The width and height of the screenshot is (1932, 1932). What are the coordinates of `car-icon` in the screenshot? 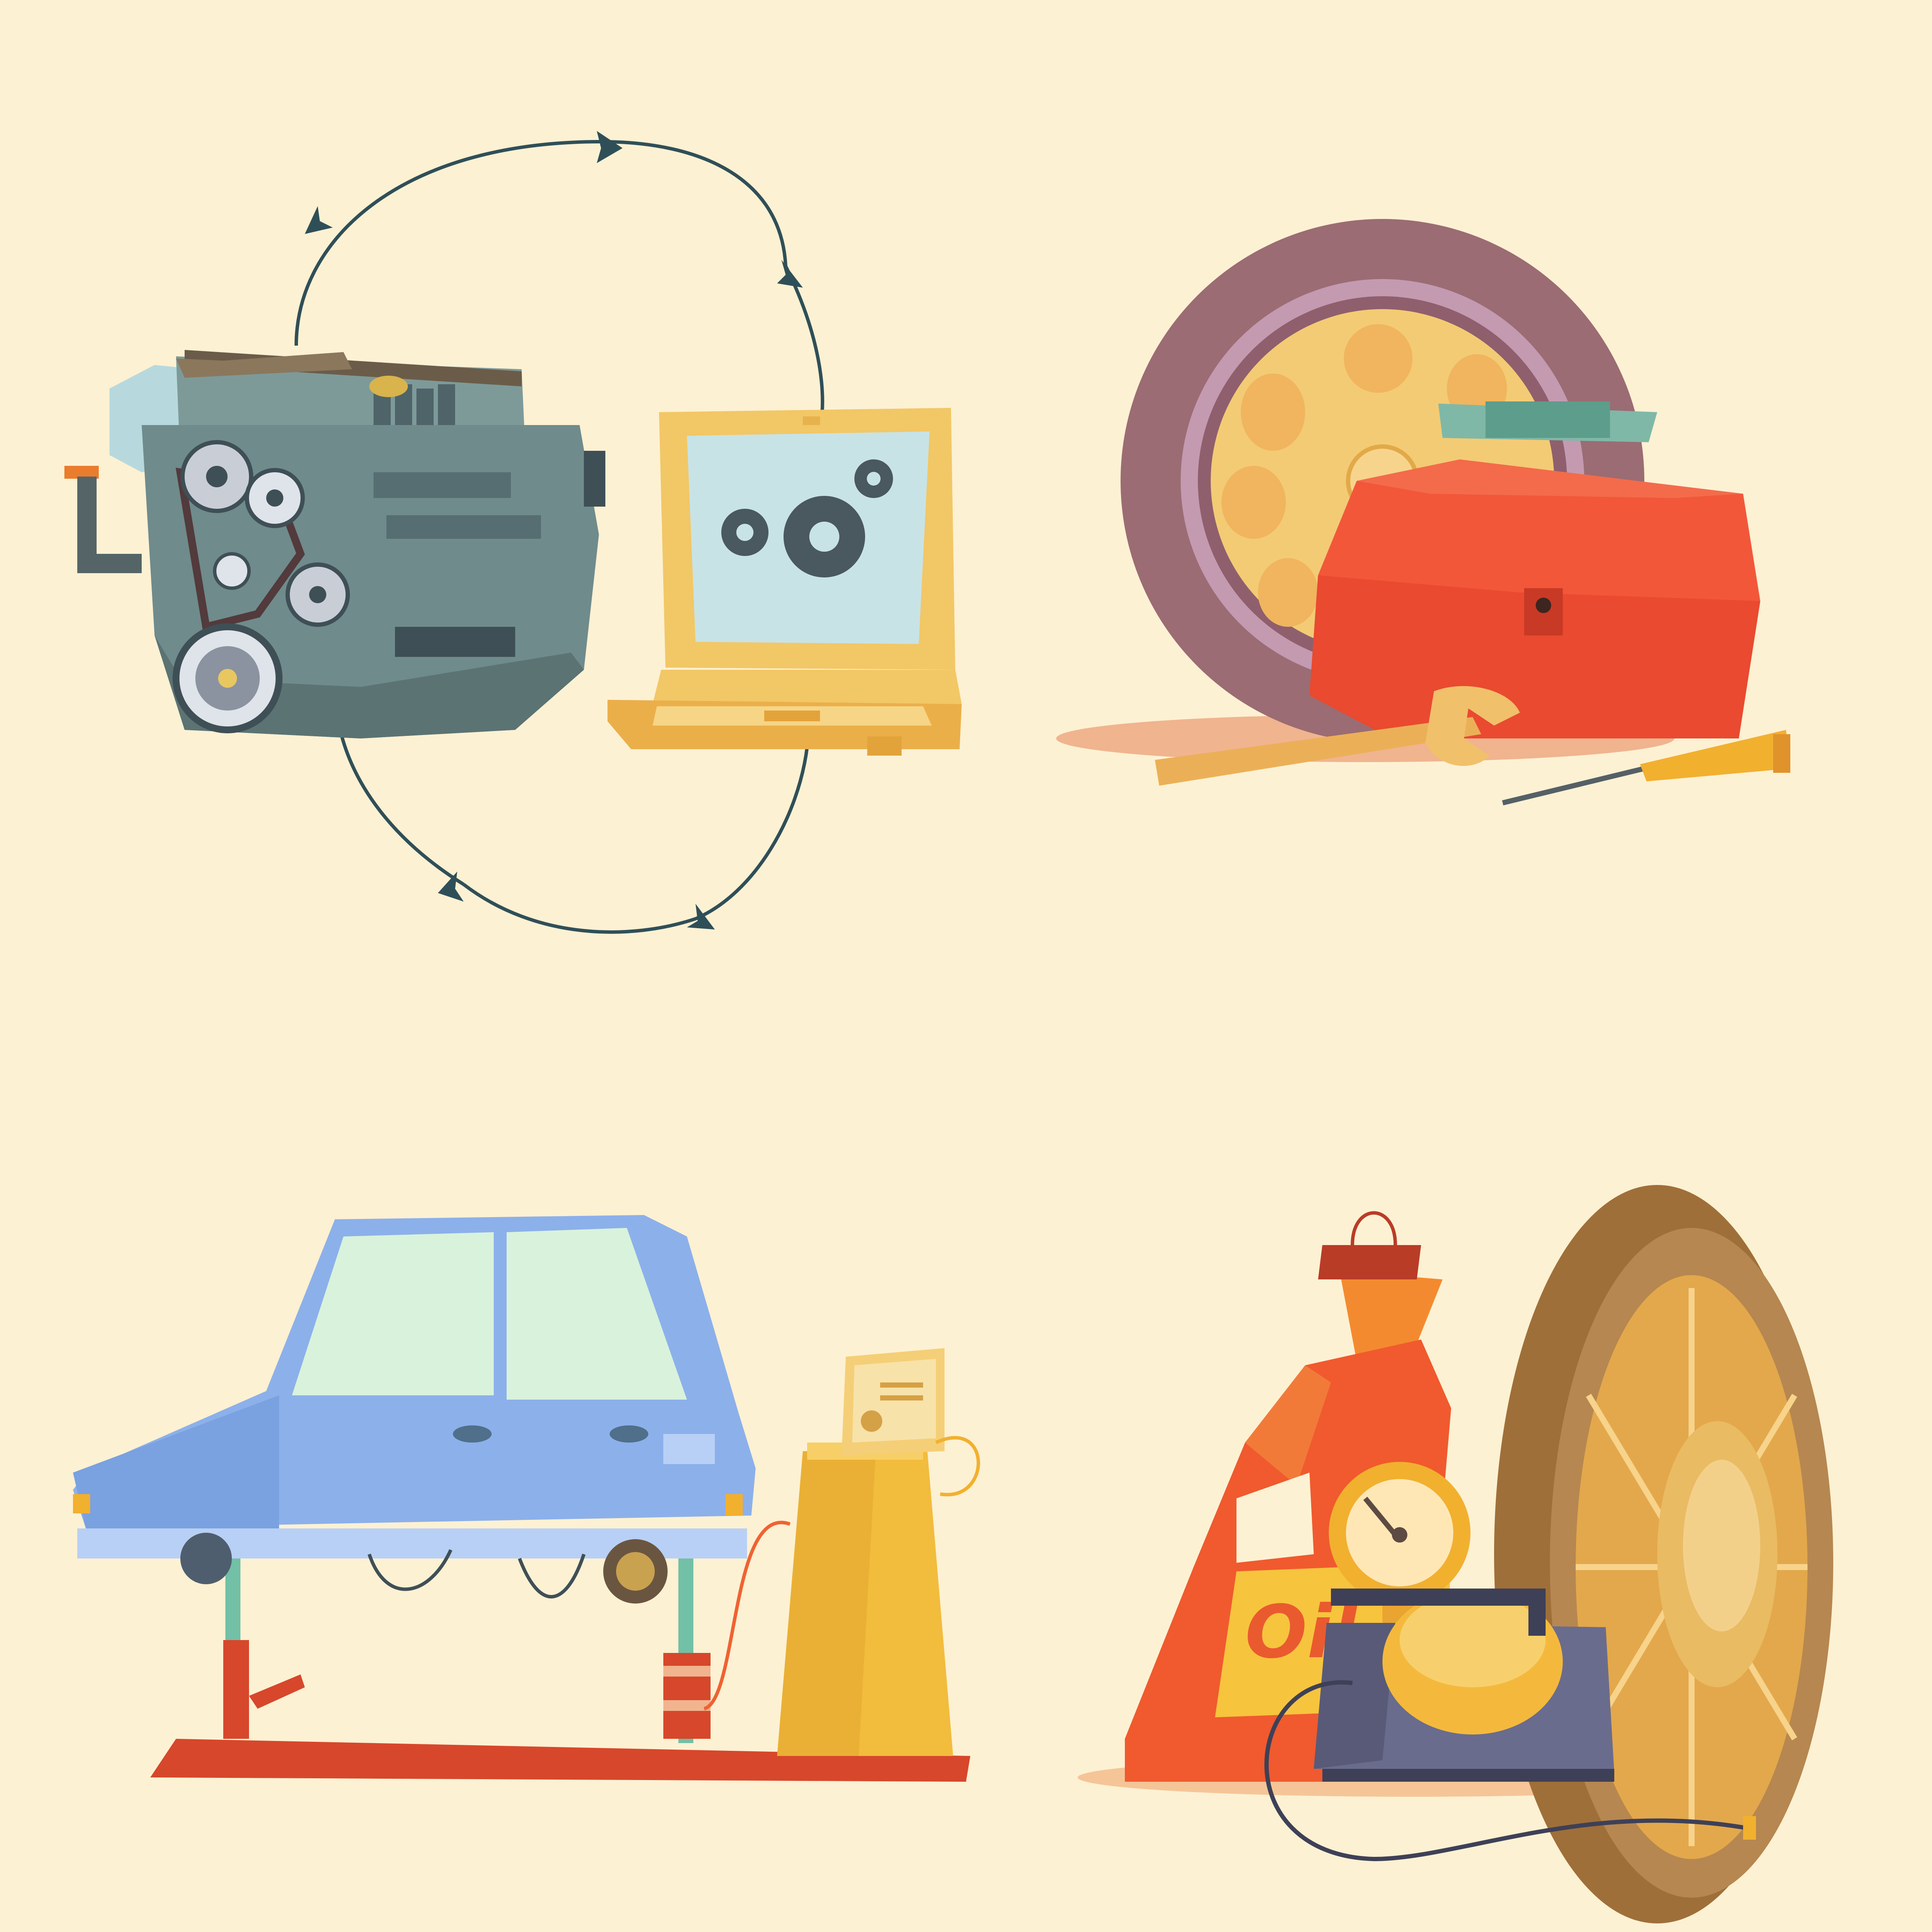 It's located at (414, 1409).